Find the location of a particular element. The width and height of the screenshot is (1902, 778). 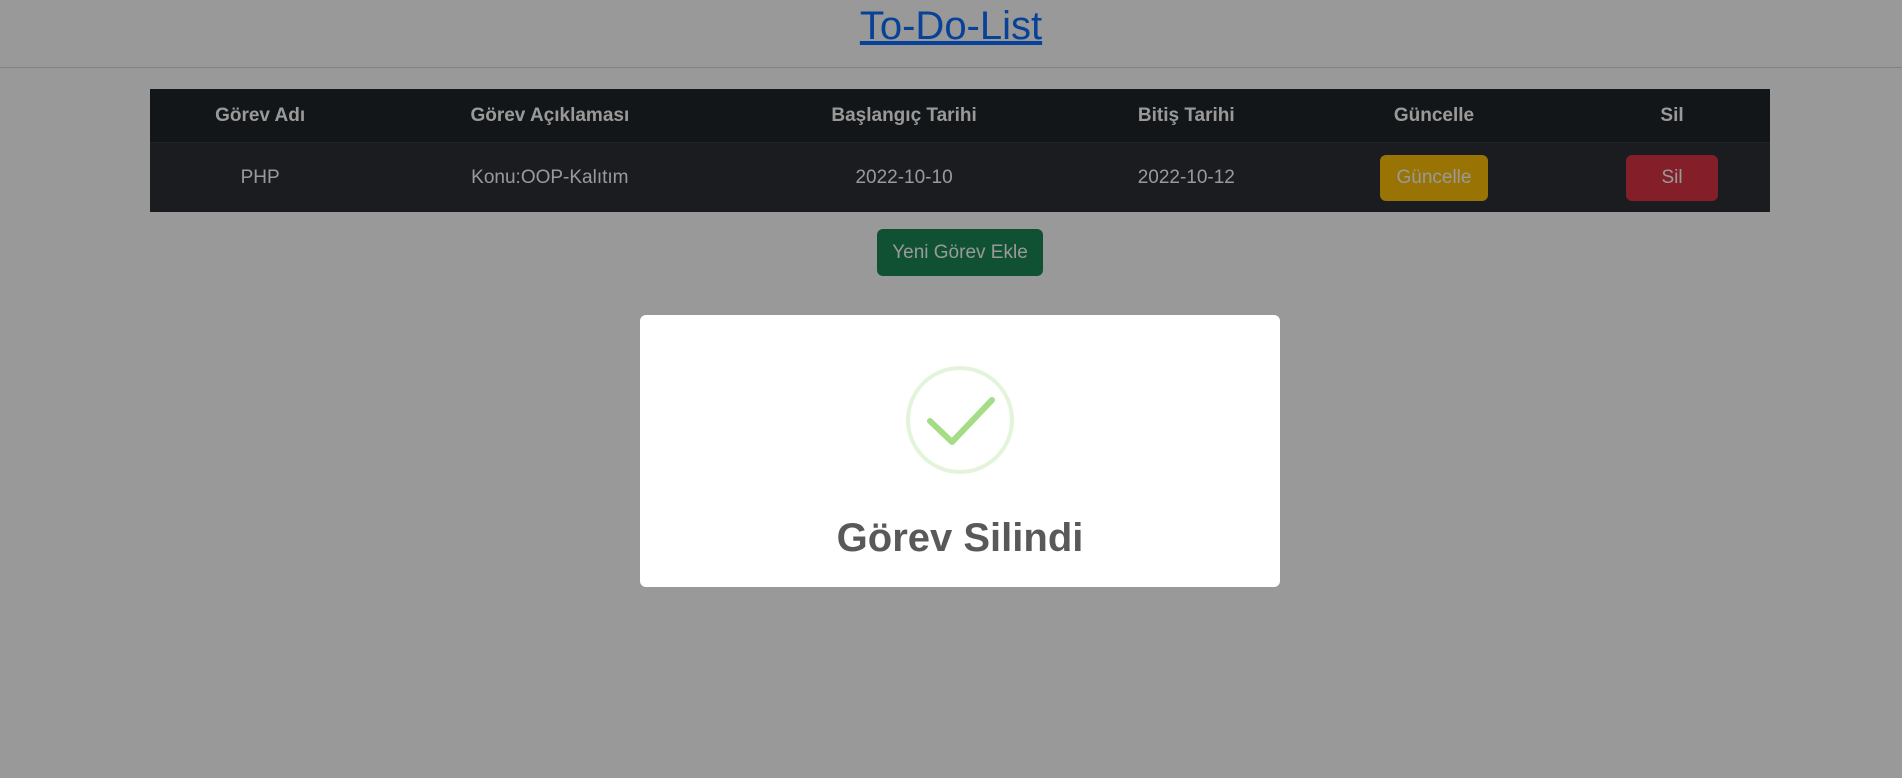

success-dialog: Görev Silindi is located at coordinates (960, 451).